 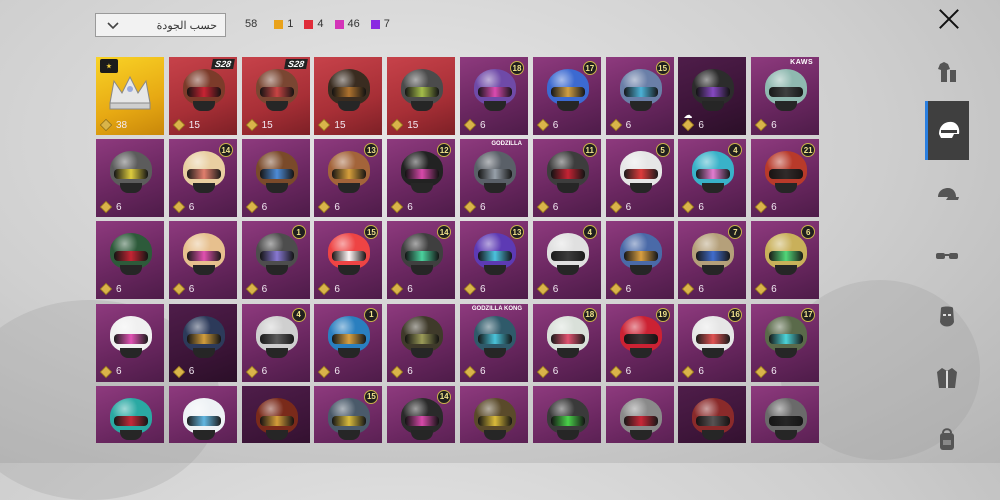 What do you see at coordinates (947, 377) in the screenshot?
I see `jacket-tab` at bounding box center [947, 377].